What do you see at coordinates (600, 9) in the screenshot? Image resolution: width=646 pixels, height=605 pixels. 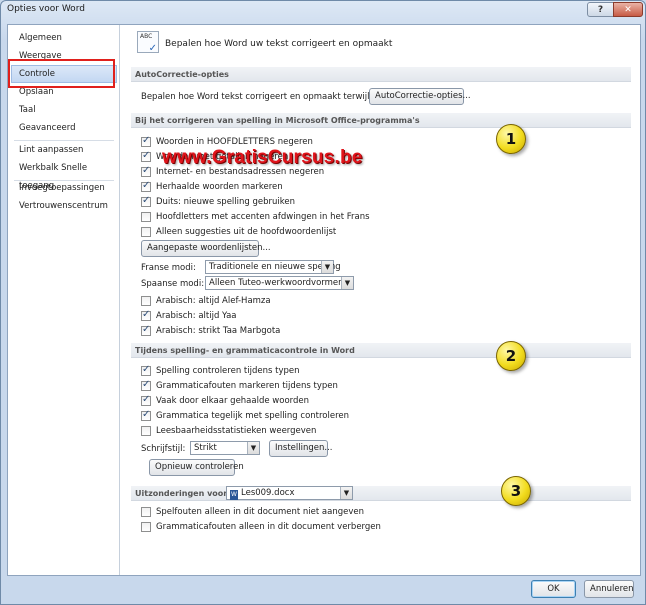 I see `help-button: ?` at bounding box center [600, 9].